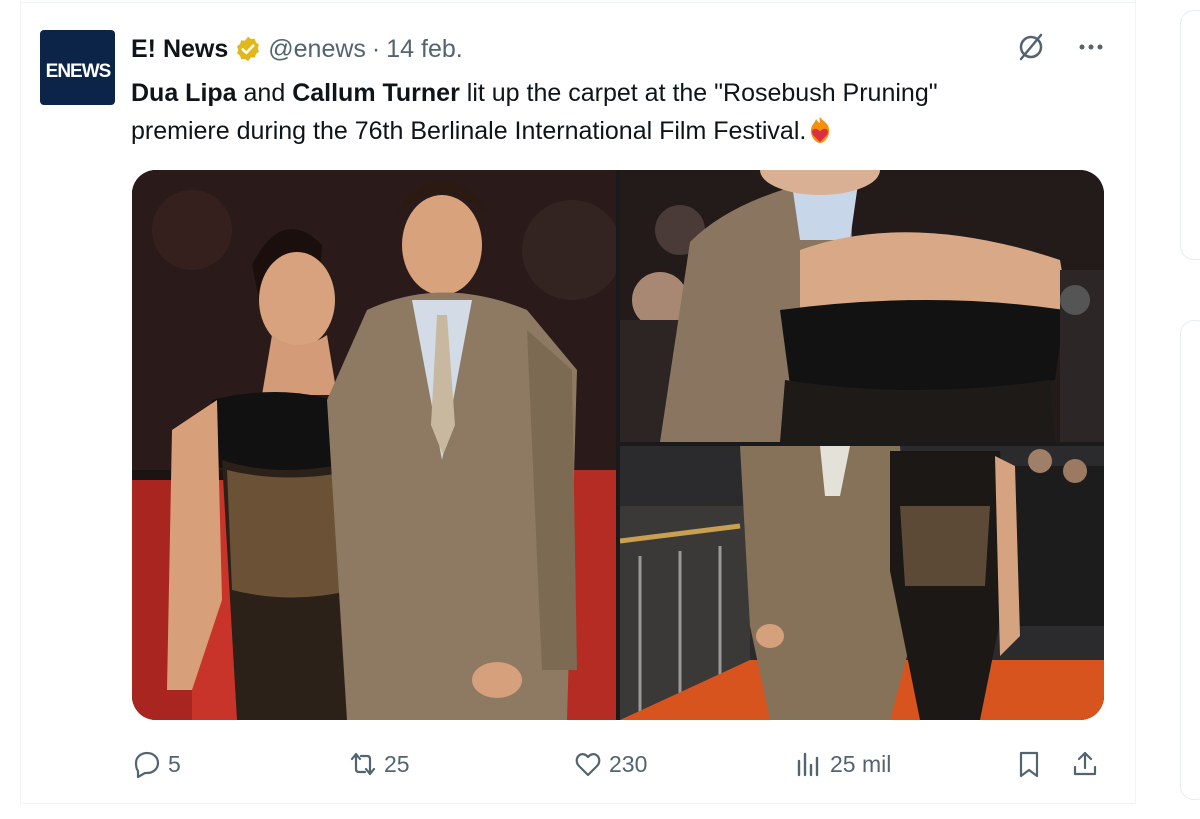 The width and height of the screenshot is (1200, 819). I want to click on retweet-count: 25, so click(397, 763).